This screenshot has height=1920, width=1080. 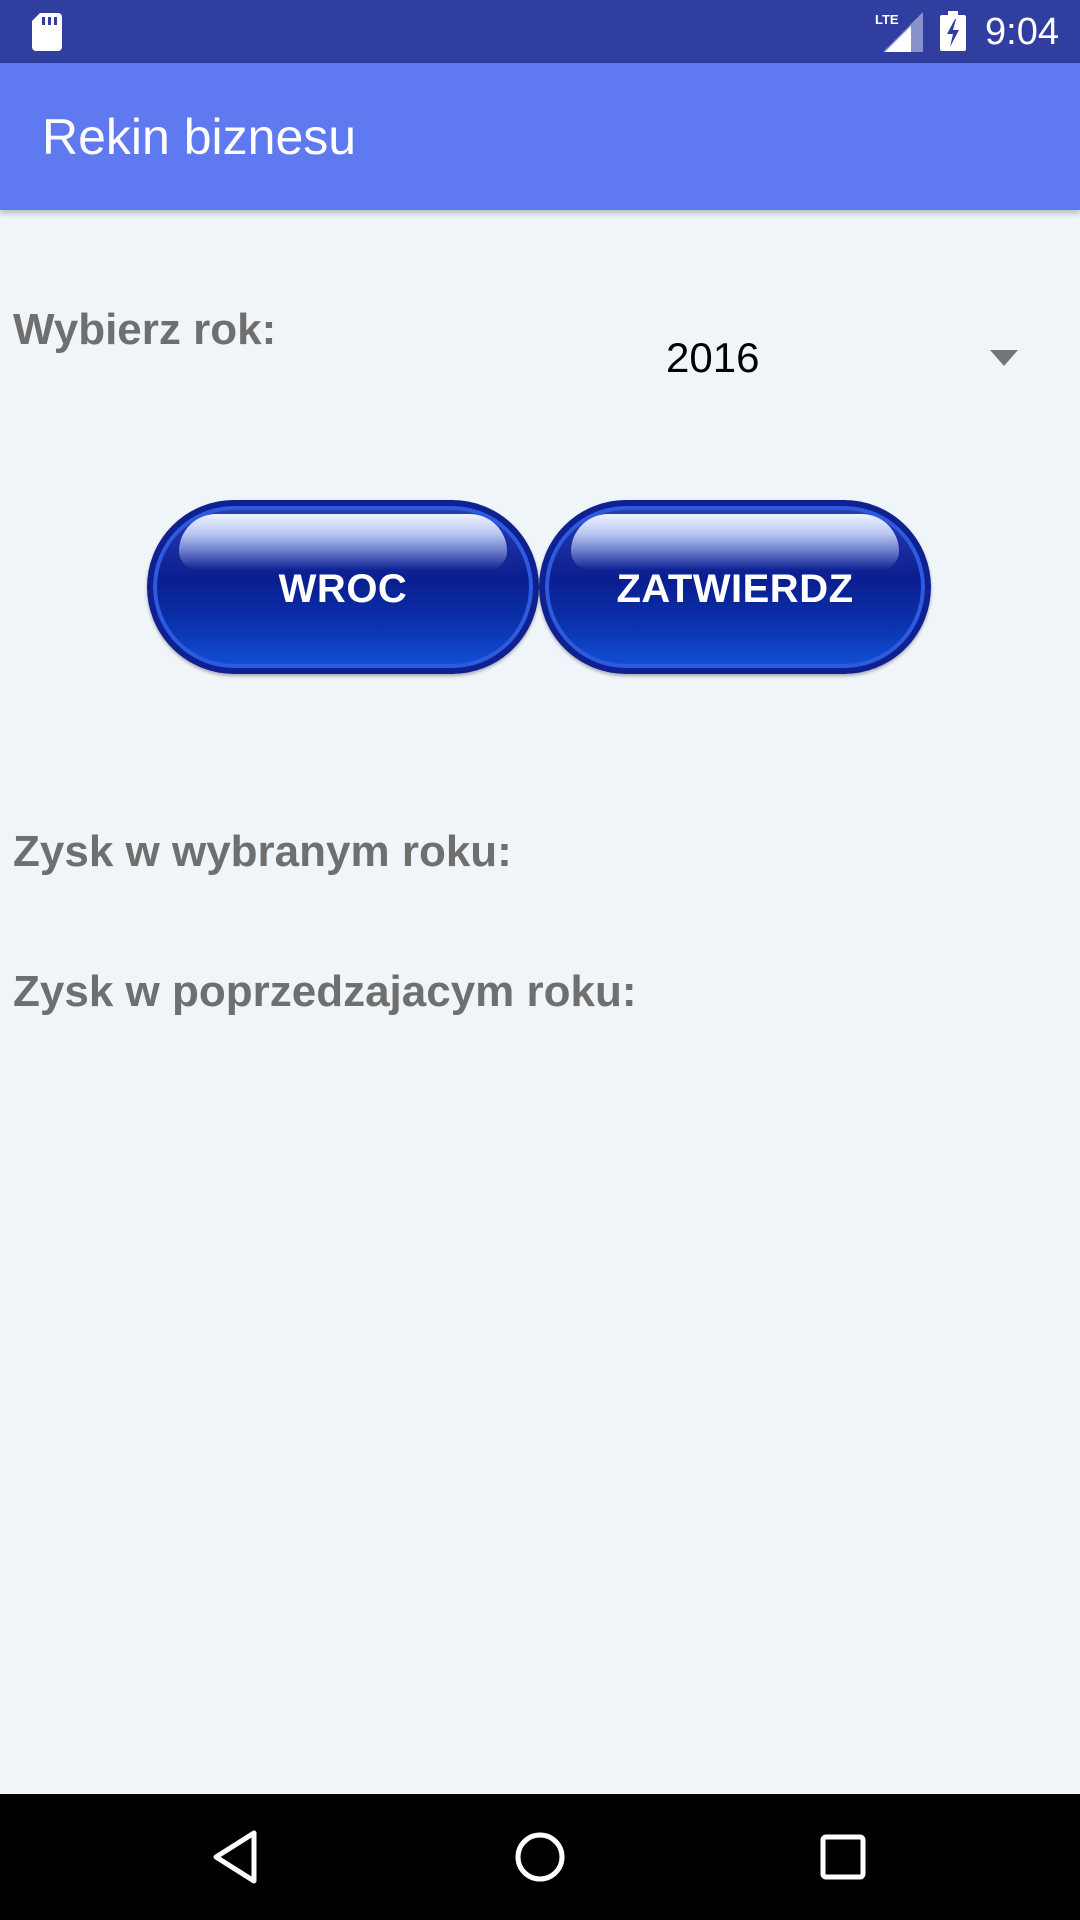 I want to click on back-button-label: WROC, so click(x=343, y=589).